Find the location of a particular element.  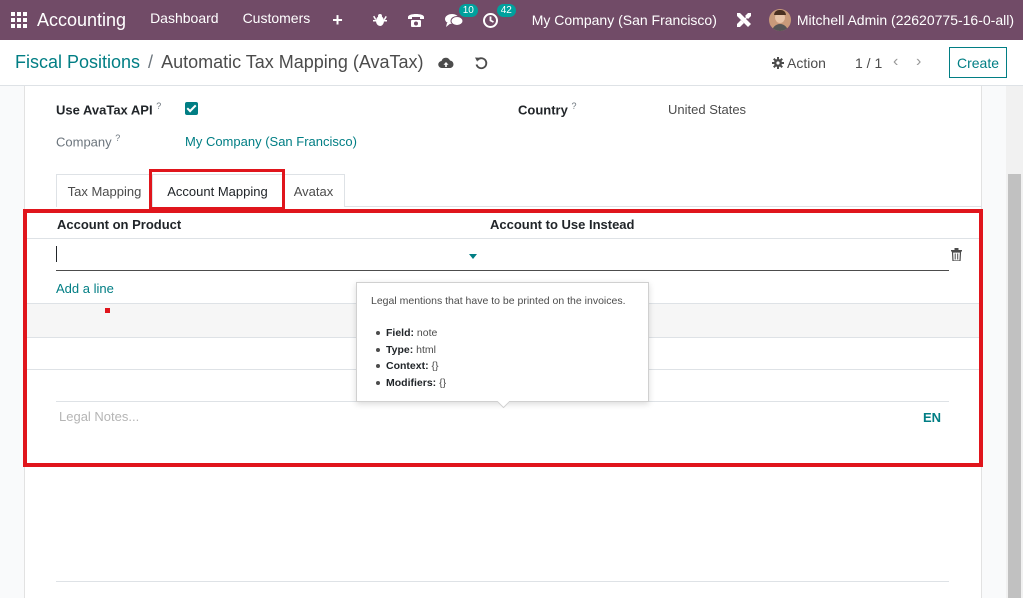

vertical-scrollbar is located at coordinates (1014, 342).